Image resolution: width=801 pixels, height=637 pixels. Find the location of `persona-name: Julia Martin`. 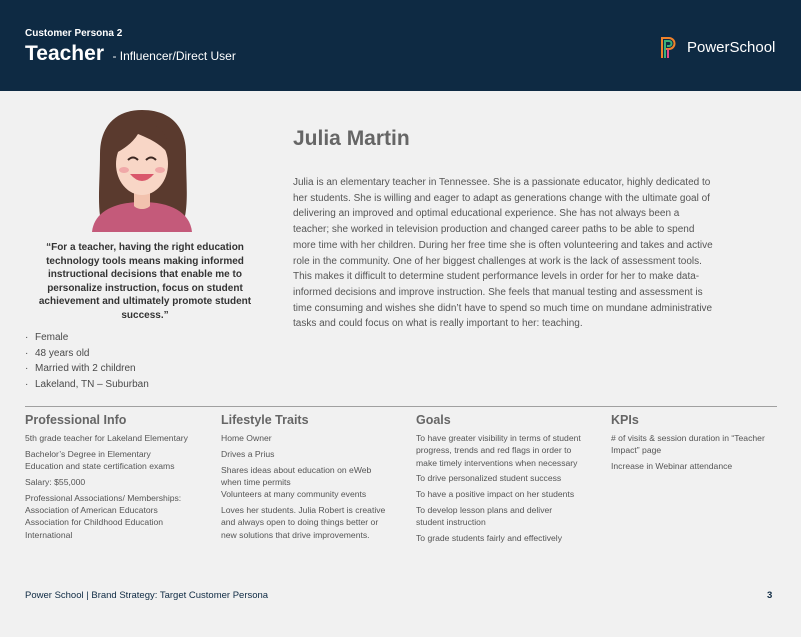

persona-name: Julia Martin is located at coordinates (351, 138).